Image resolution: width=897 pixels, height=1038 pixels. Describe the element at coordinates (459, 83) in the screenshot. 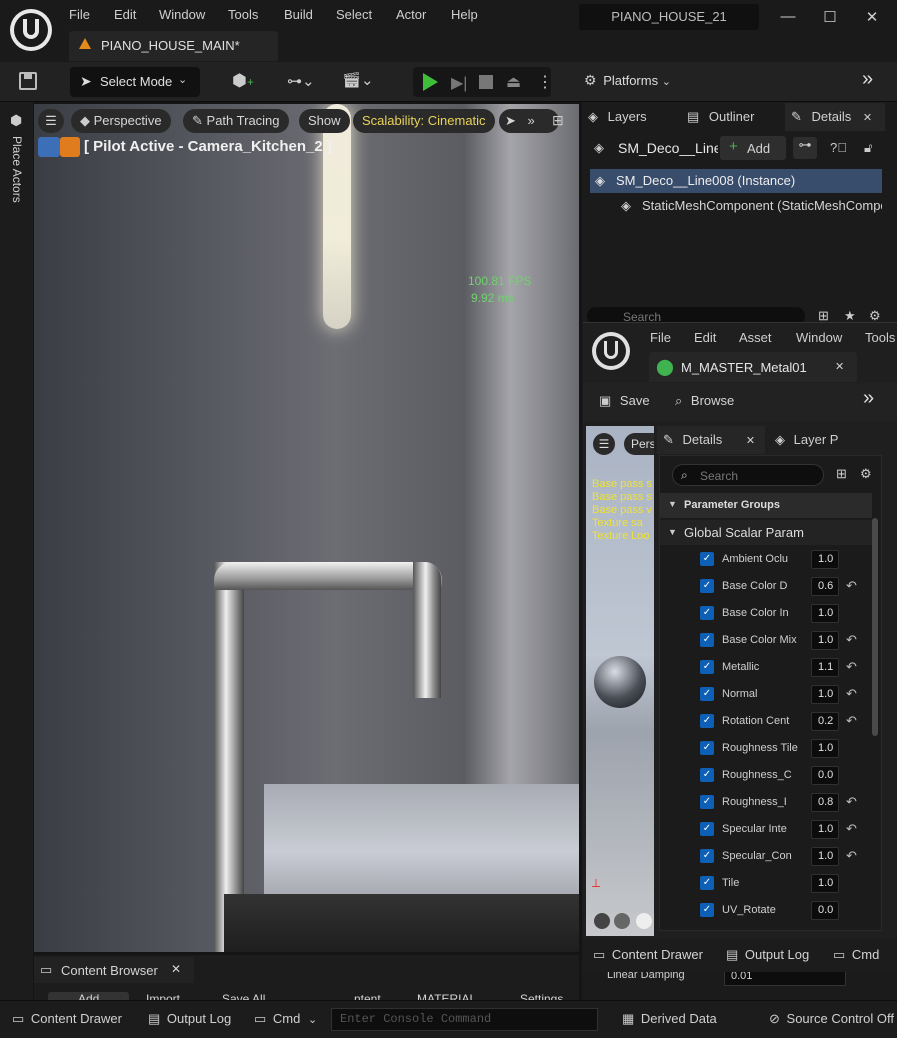

I see `step-icon: ▶︎|` at that location.